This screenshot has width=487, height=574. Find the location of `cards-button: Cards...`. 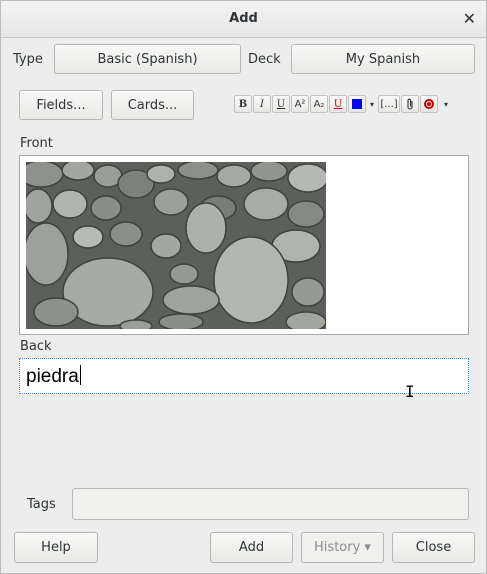

cards-button: Cards... is located at coordinates (152, 105).